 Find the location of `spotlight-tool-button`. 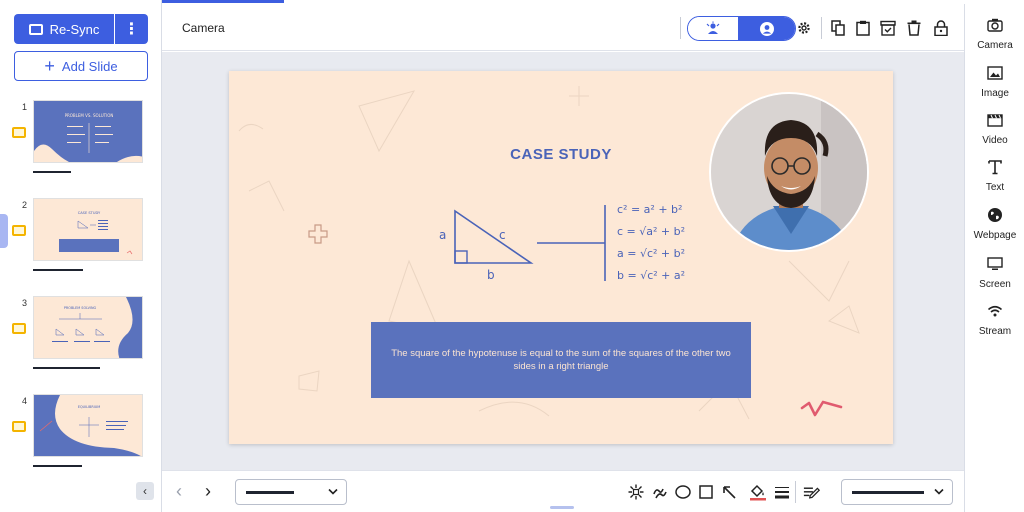

spotlight-tool-button is located at coordinates (636, 492).